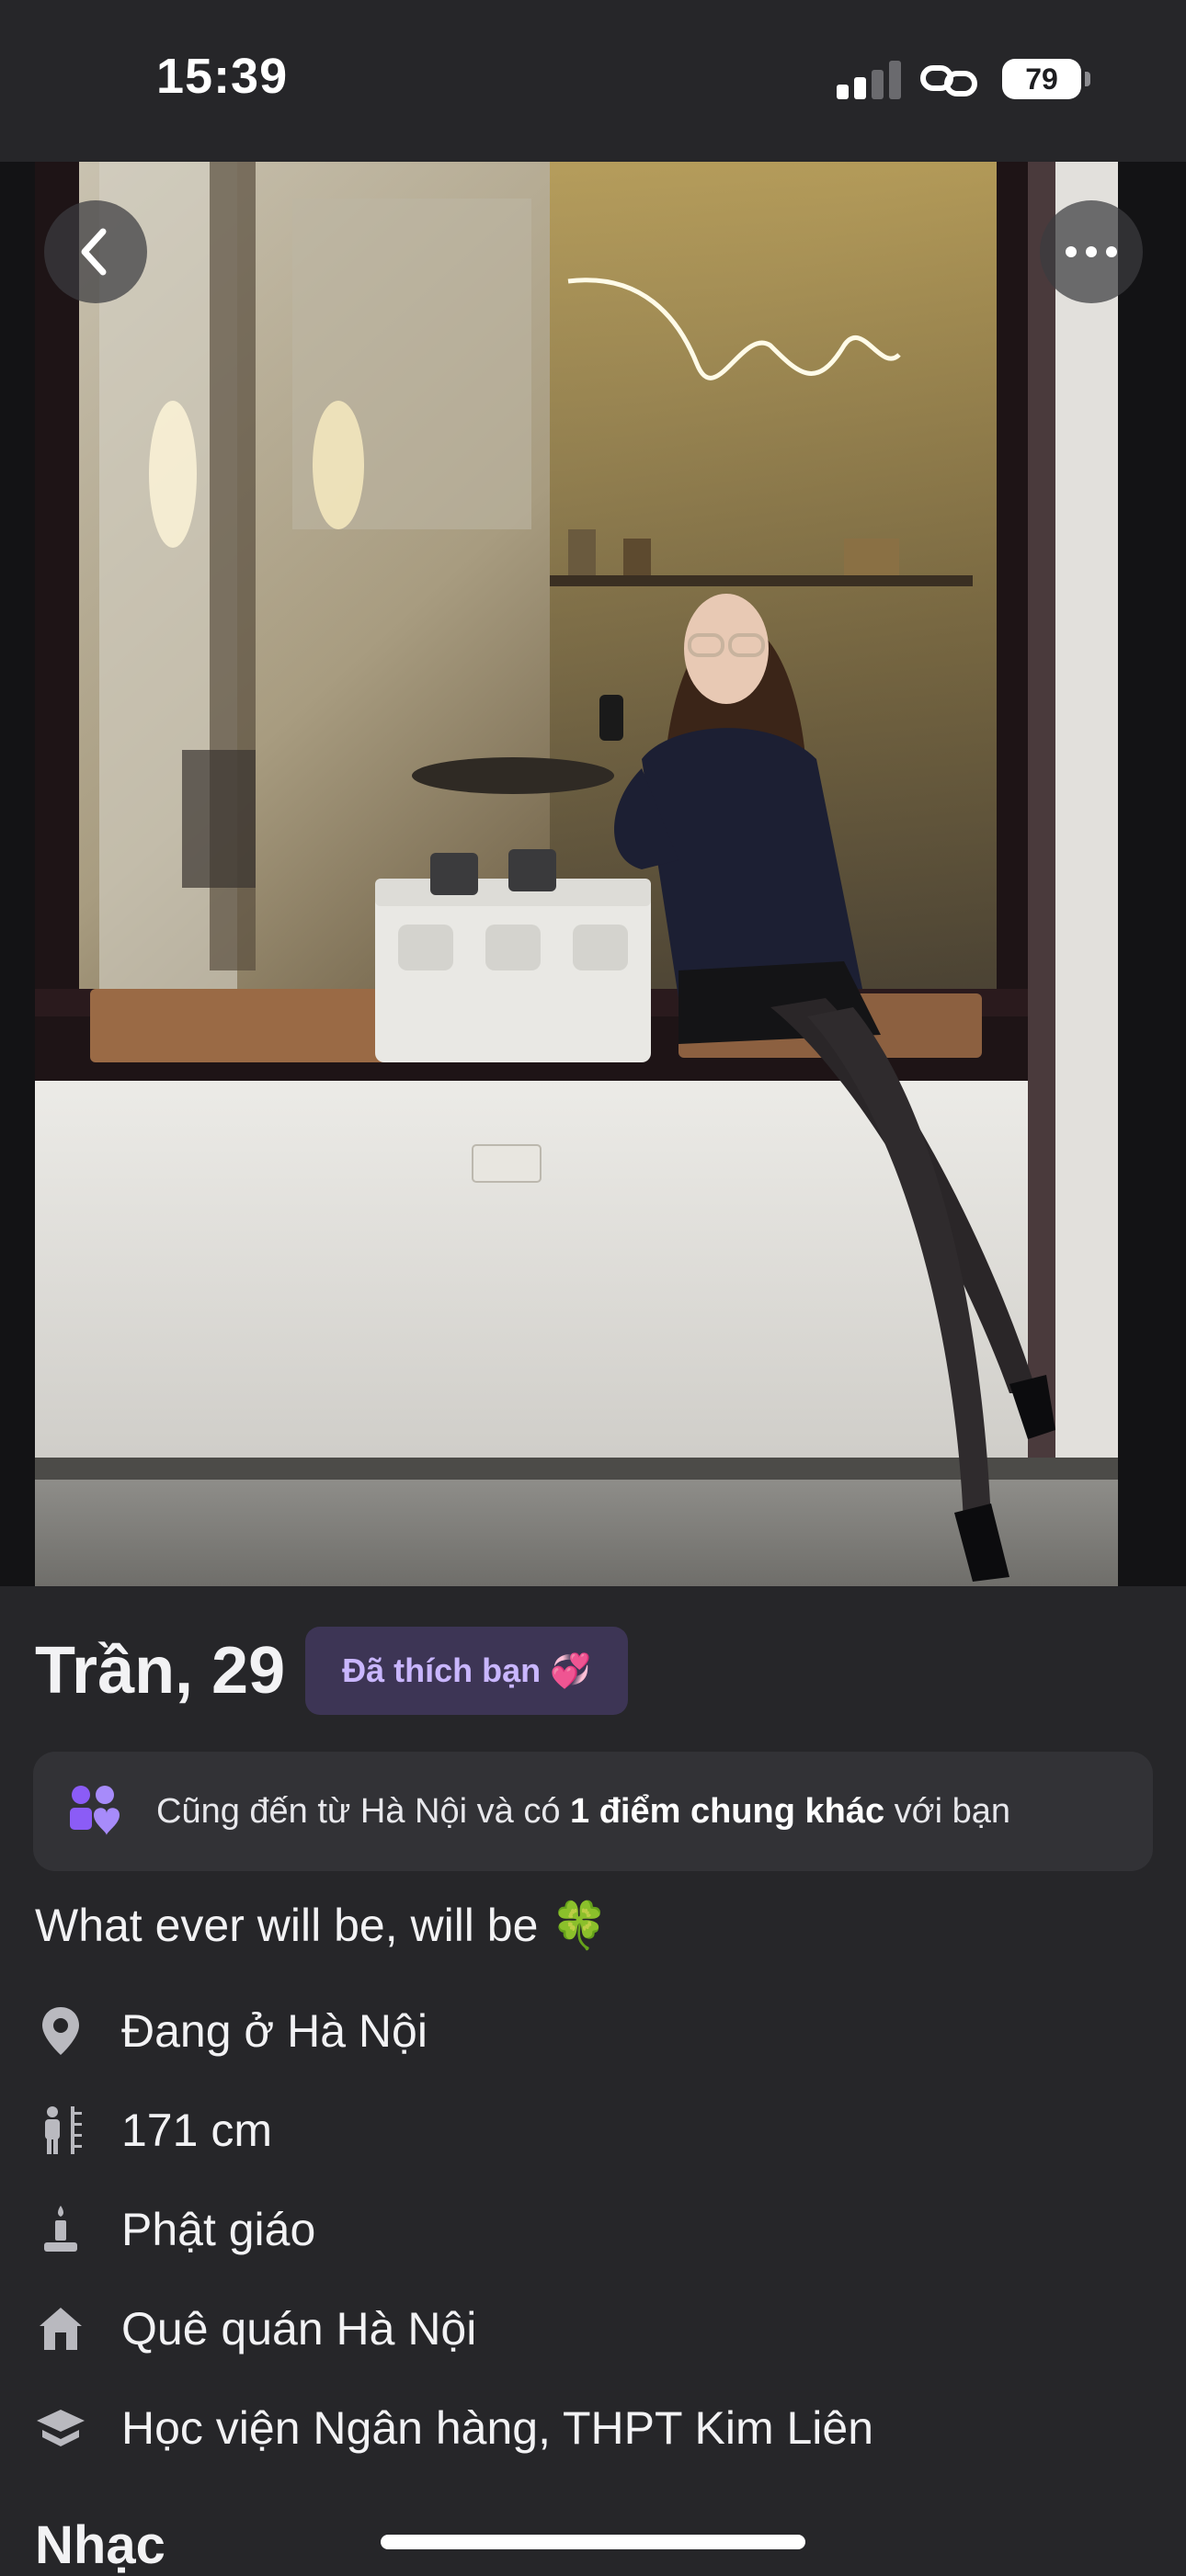 This screenshot has width=1186, height=2576. I want to click on info-row-hometown: Quê quán Hà Nội, so click(255, 2329).